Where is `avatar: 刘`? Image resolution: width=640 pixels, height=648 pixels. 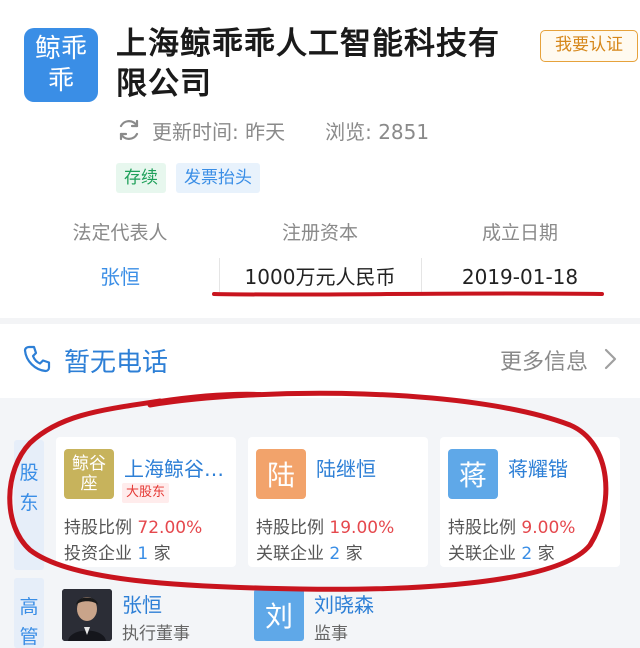
avatar: 刘 is located at coordinates (279, 615).